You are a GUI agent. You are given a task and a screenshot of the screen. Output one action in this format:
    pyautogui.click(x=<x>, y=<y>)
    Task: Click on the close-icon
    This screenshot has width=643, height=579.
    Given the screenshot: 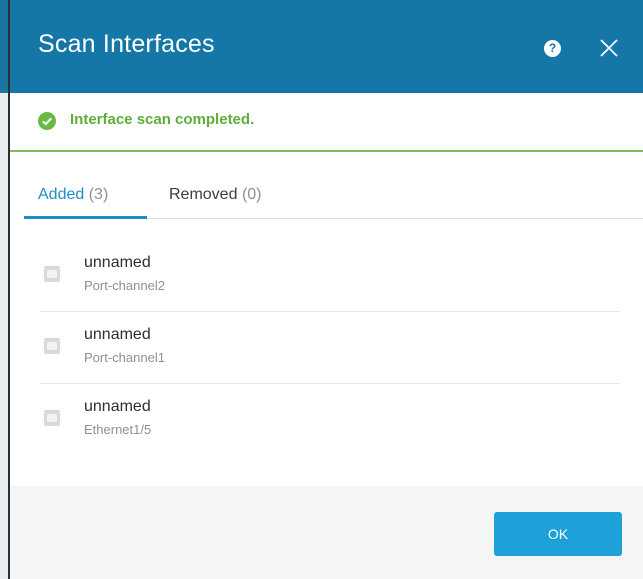 What is the action you would take?
    pyautogui.click(x=609, y=48)
    